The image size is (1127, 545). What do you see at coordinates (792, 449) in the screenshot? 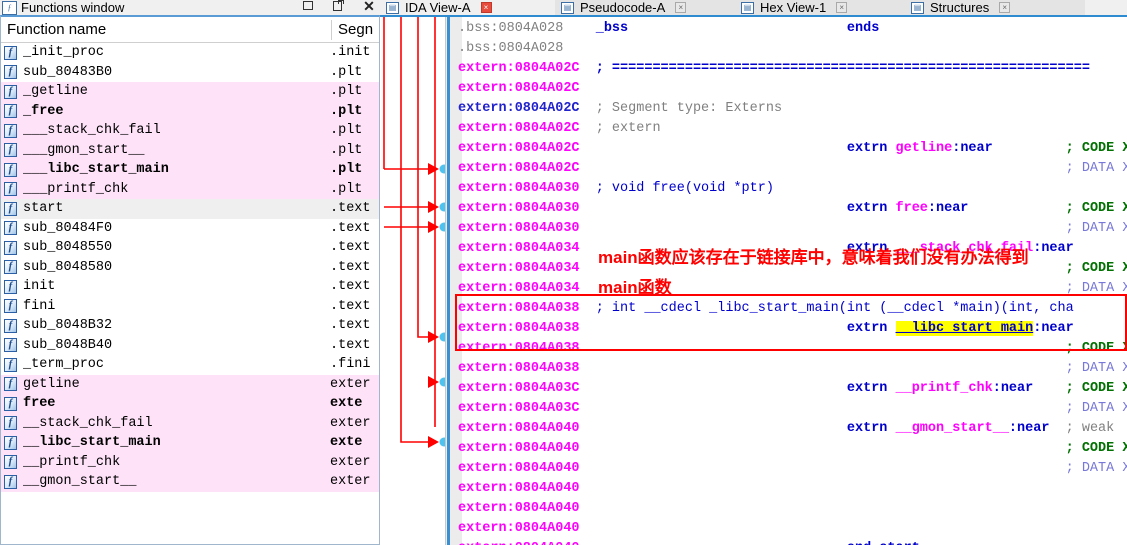
I see `disassembly-line: extern:0804A040 ; CODE XREF: ___gmo` at bounding box center [792, 449].